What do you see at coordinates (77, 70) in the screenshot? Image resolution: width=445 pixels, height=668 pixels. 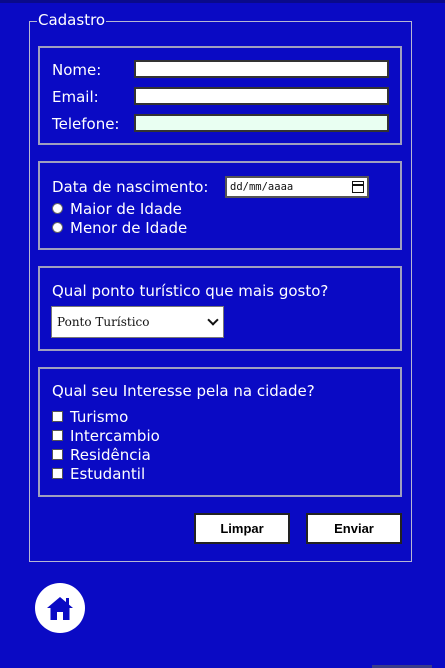 I see `name-label: Nome:` at bounding box center [77, 70].